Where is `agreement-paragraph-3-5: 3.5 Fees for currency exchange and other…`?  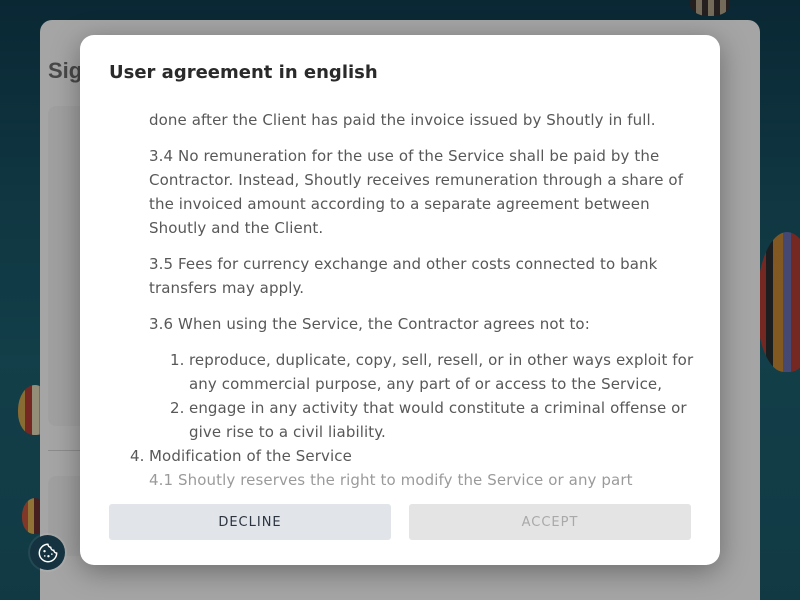
agreement-paragraph-3-5: 3.5 Fees for currency exchange and other… is located at coordinates (403, 276).